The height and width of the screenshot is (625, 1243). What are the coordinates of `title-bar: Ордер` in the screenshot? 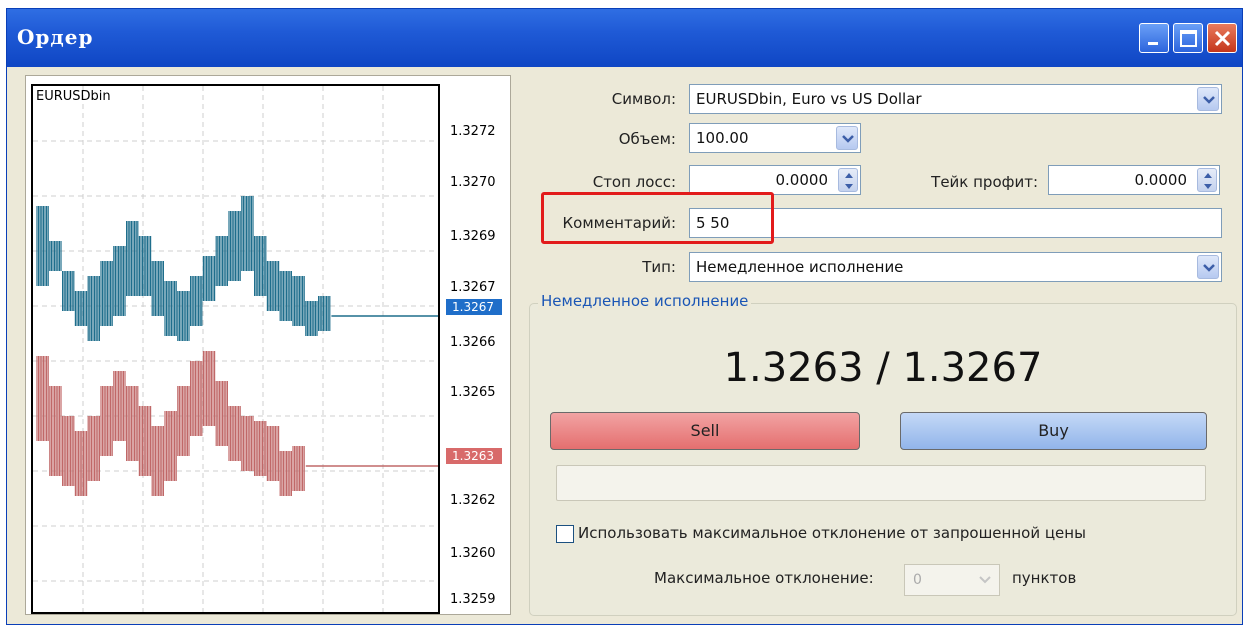 It's located at (624, 38).